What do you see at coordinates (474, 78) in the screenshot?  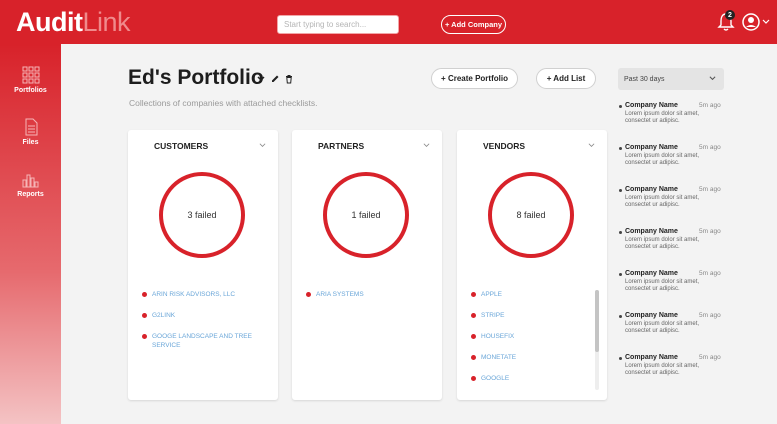 I see `create-portfolio-button: + Create Portfolio` at bounding box center [474, 78].